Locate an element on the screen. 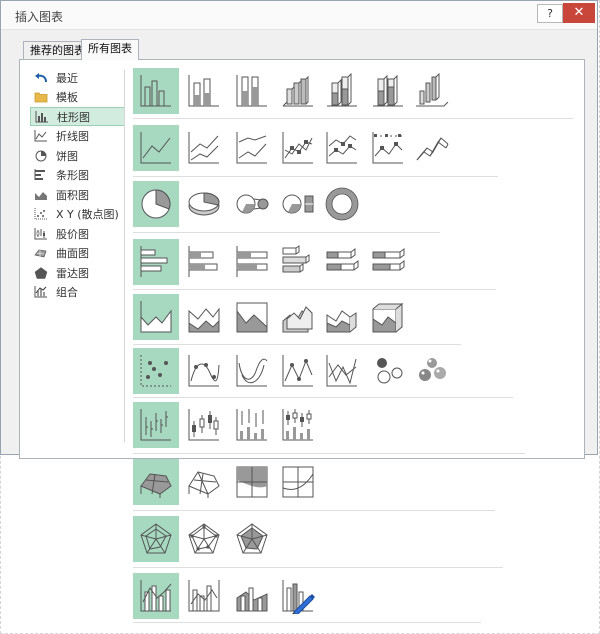 This screenshot has width=600, height=634. wireframe-3d-surface-icon is located at coordinates (204, 484).